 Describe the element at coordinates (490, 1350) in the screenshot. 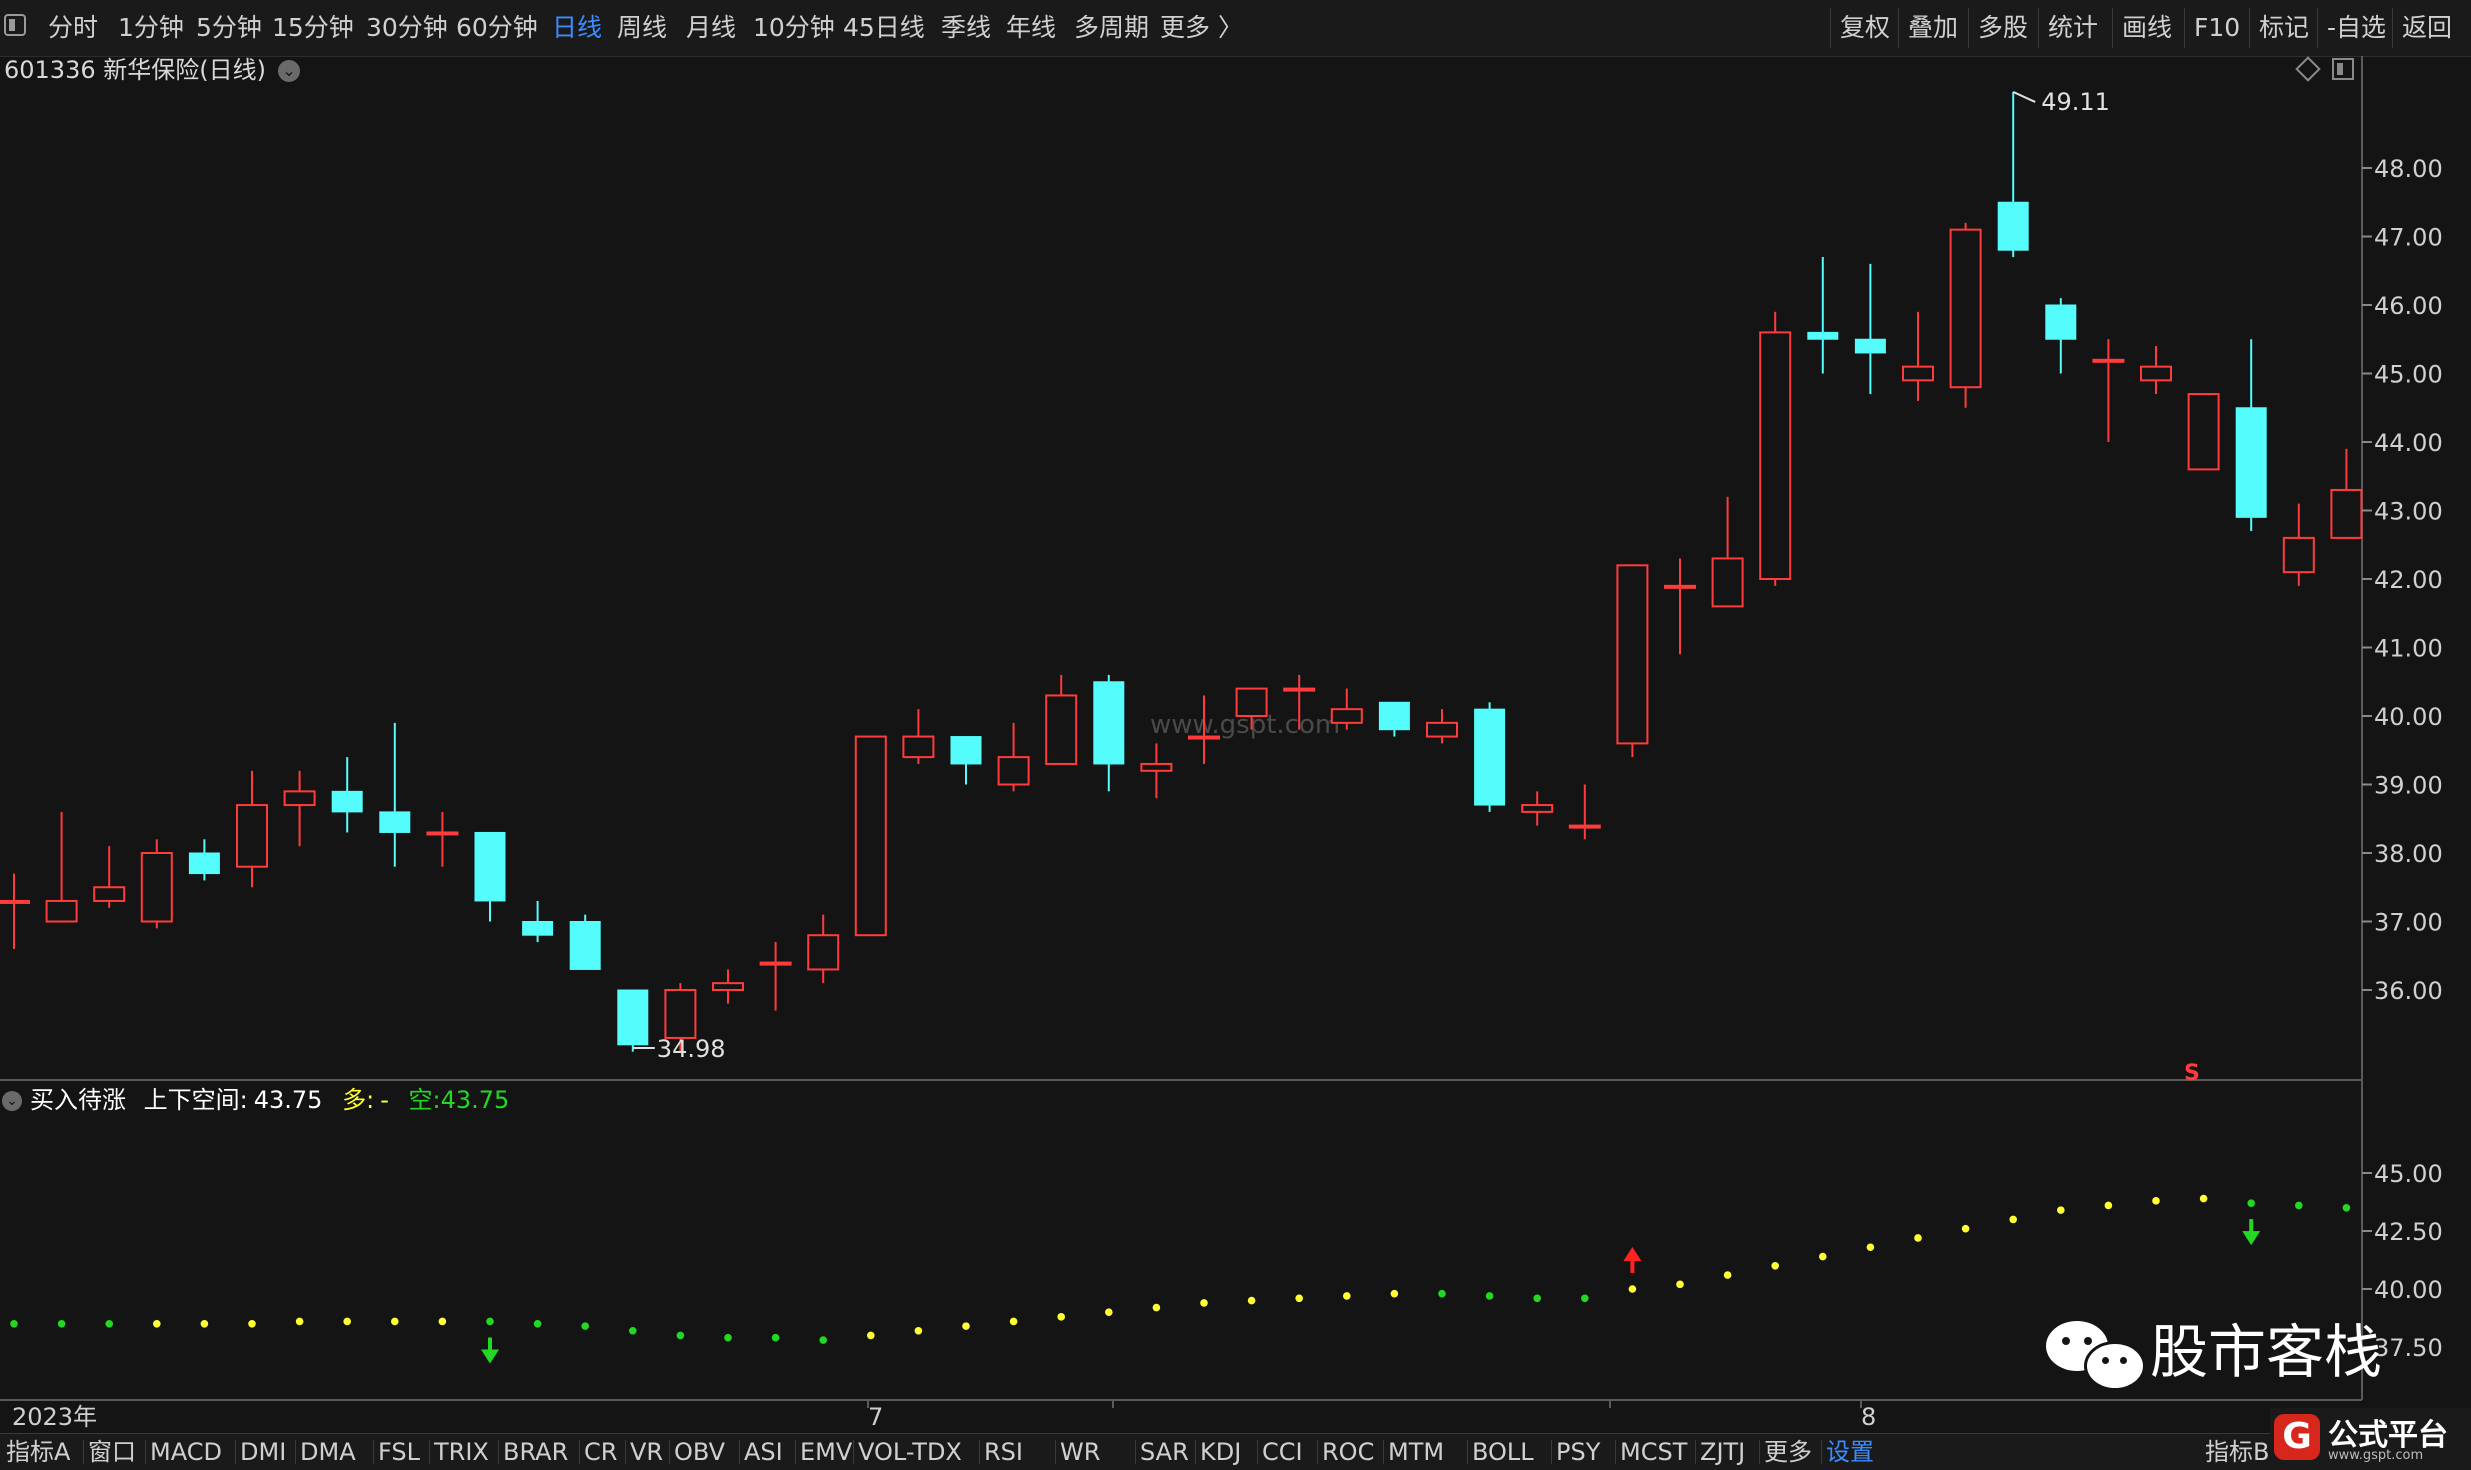

I see `down-arrow-icon` at that location.